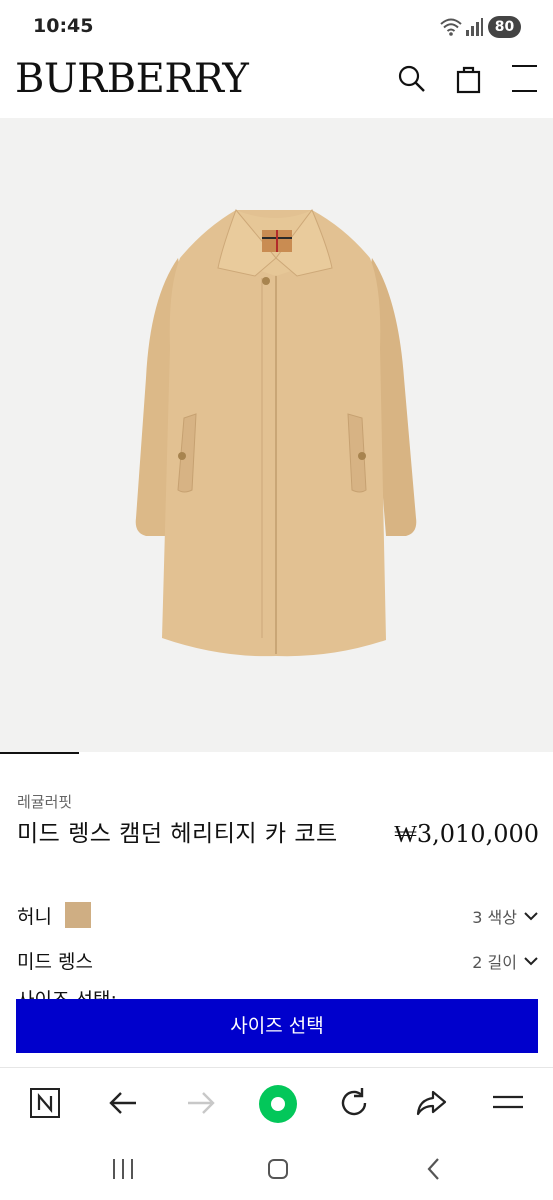  Describe the element at coordinates (412, 79) in the screenshot. I see `search-icon` at that location.